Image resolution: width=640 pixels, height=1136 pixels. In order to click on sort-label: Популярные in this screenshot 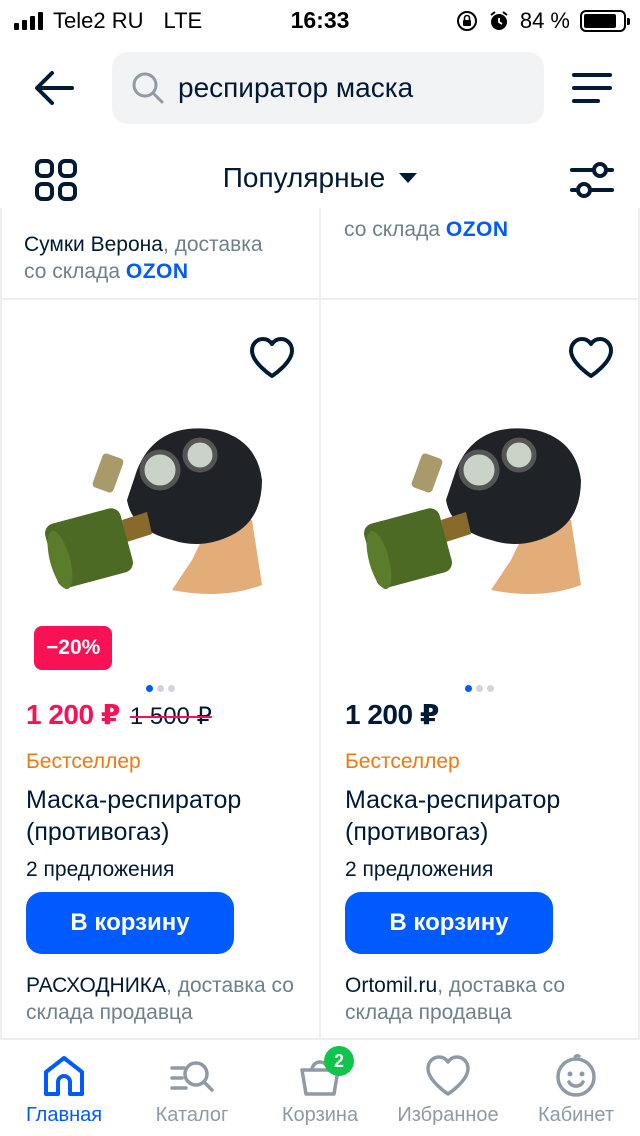, I will do `click(304, 177)`.